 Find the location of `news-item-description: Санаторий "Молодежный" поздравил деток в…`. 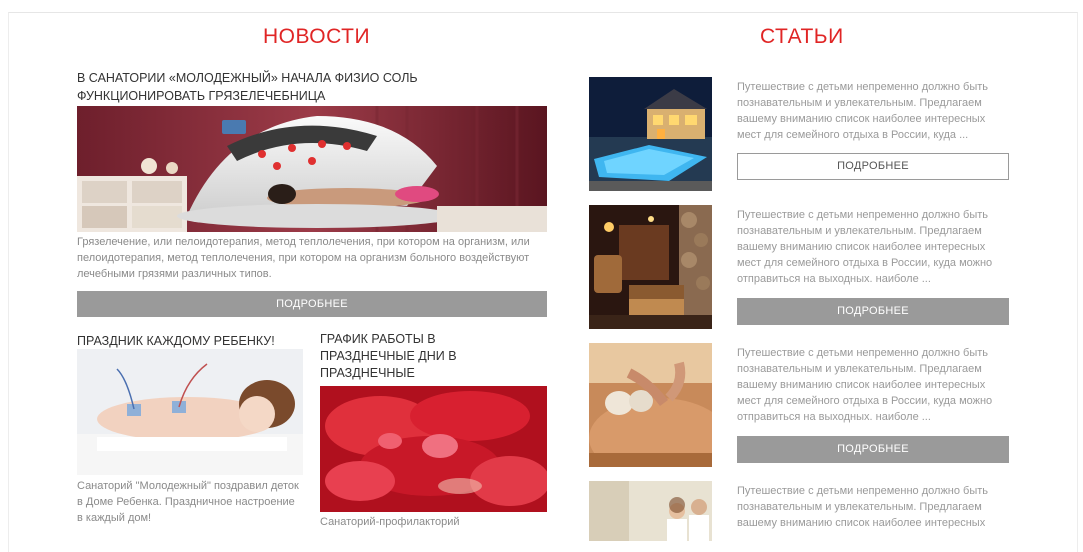

news-item-description: Санаторий "Молодежный" поздравил деток в… is located at coordinates (188, 502).